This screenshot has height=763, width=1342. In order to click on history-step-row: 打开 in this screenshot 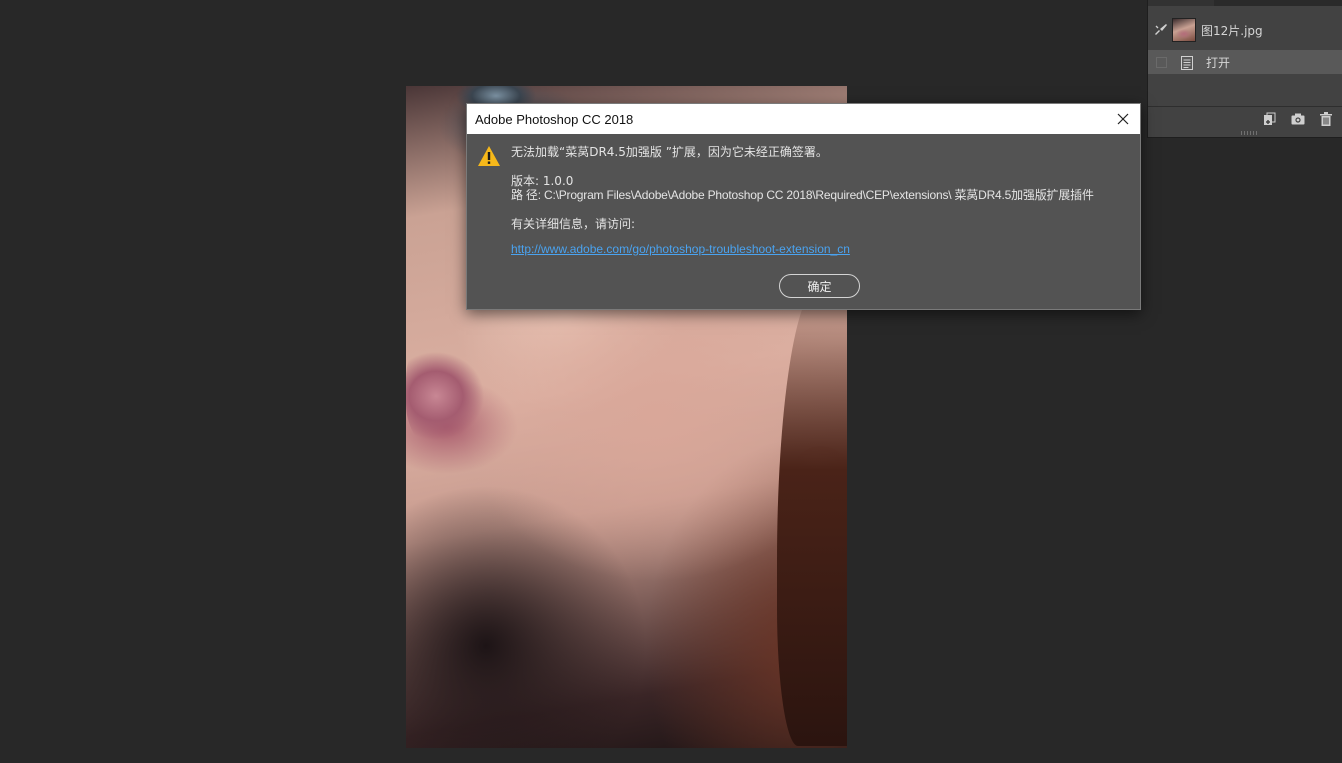, I will do `click(1245, 62)`.